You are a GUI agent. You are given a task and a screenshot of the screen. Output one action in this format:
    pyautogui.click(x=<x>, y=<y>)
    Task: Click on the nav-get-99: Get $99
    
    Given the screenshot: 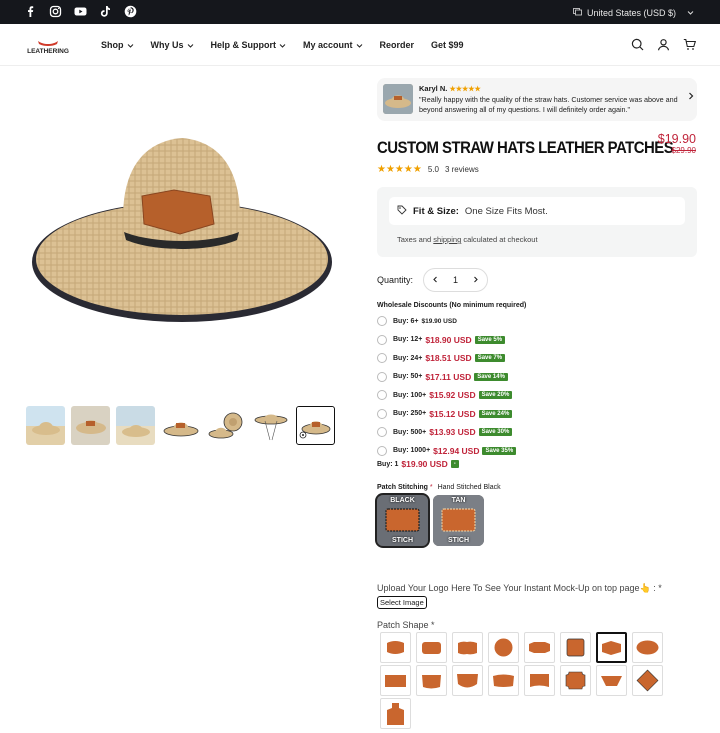 What is the action you would take?
    pyautogui.click(x=447, y=45)
    